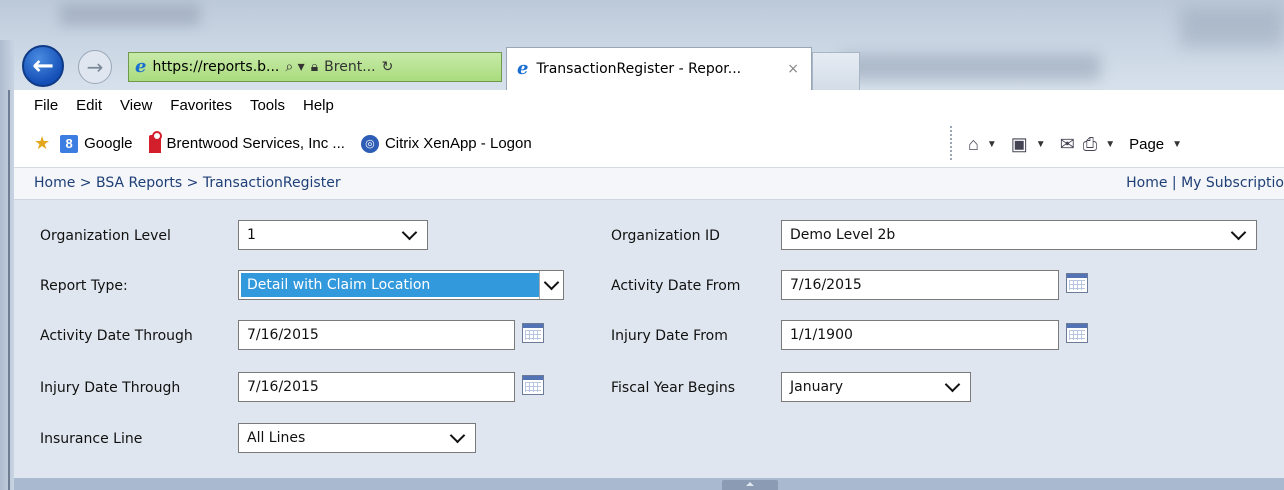  I want to click on lock-icon: 🔒︎, so click(314, 67).